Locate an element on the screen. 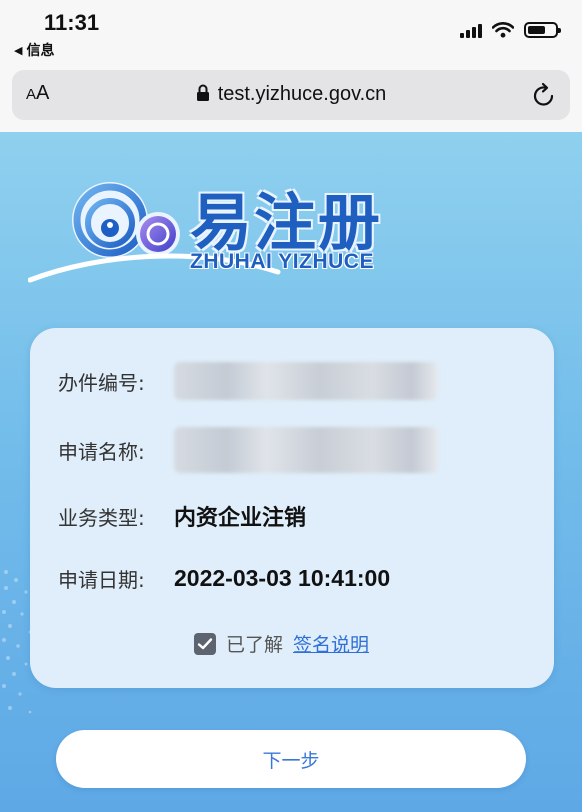 This screenshot has width=582, height=812. application-date-value: 2022-03-03 10:41:00 is located at coordinates (282, 578).